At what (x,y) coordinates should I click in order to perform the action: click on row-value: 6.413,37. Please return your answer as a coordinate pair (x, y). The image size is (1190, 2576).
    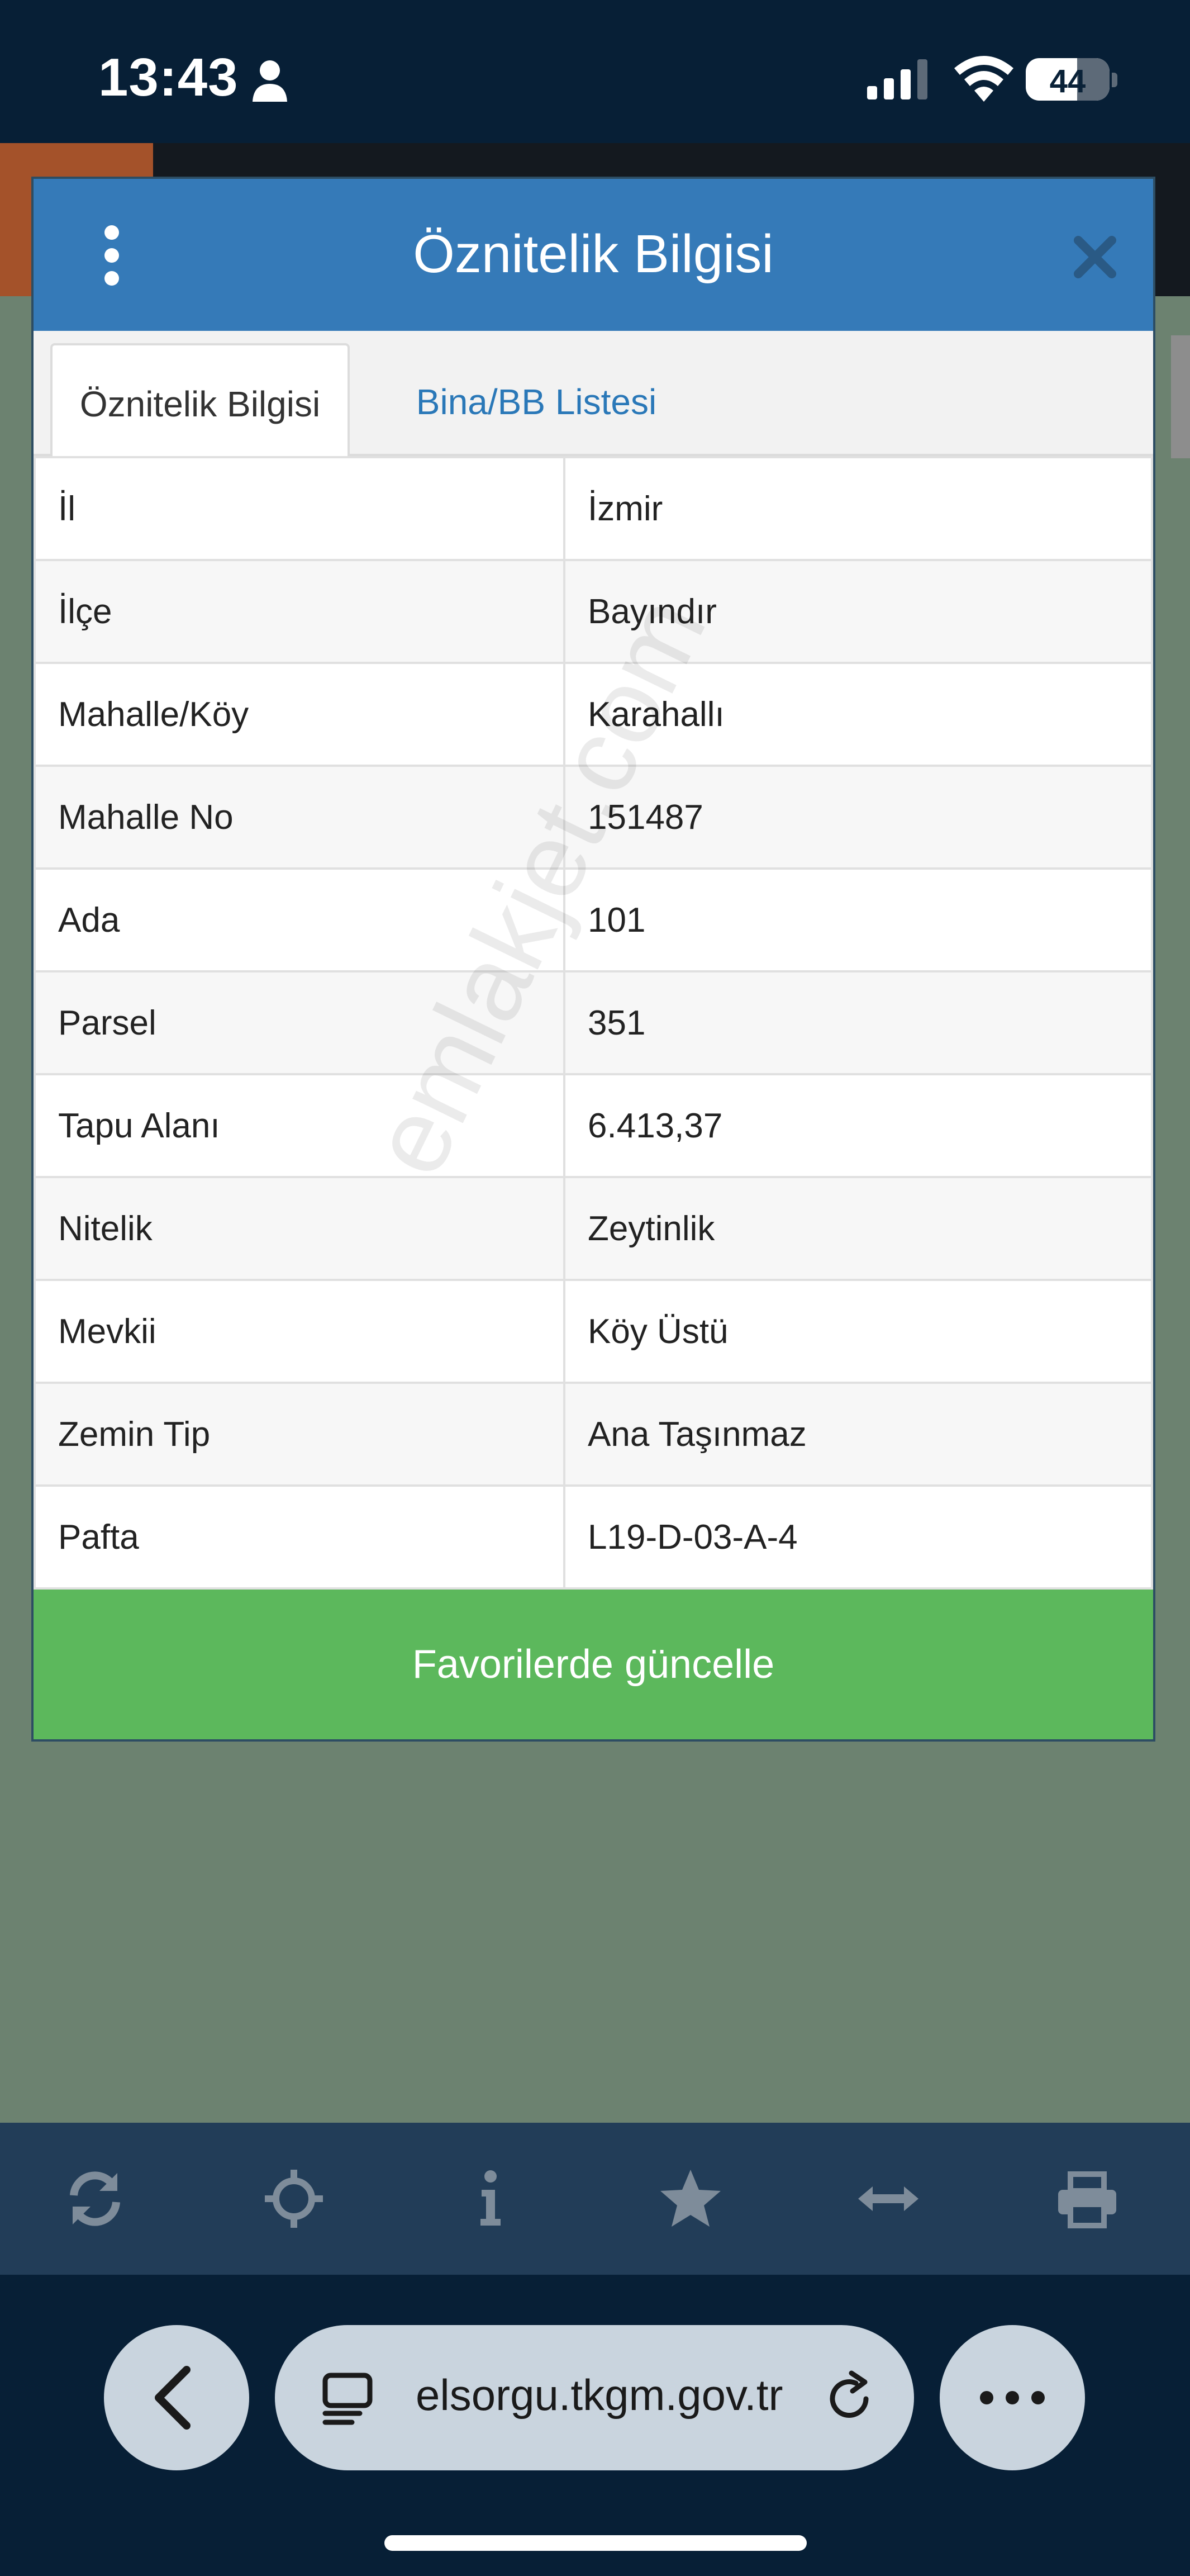
    Looking at the image, I should click on (858, 1125).